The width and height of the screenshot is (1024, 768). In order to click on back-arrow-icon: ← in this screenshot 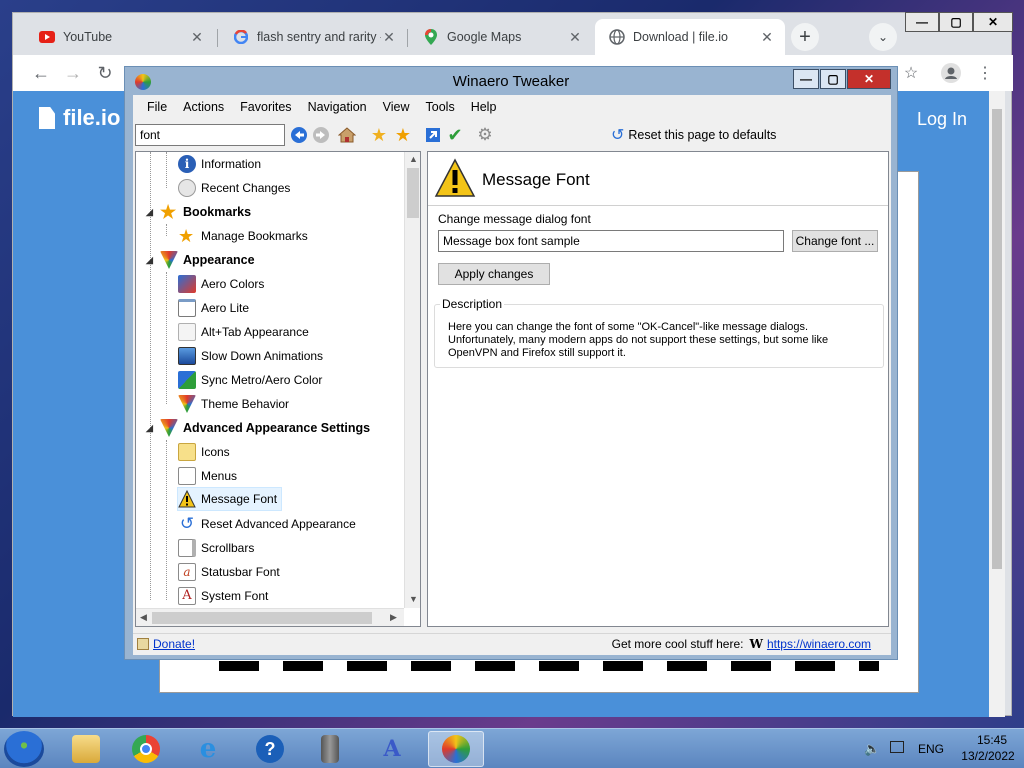, I will do `click(41, 73)`.